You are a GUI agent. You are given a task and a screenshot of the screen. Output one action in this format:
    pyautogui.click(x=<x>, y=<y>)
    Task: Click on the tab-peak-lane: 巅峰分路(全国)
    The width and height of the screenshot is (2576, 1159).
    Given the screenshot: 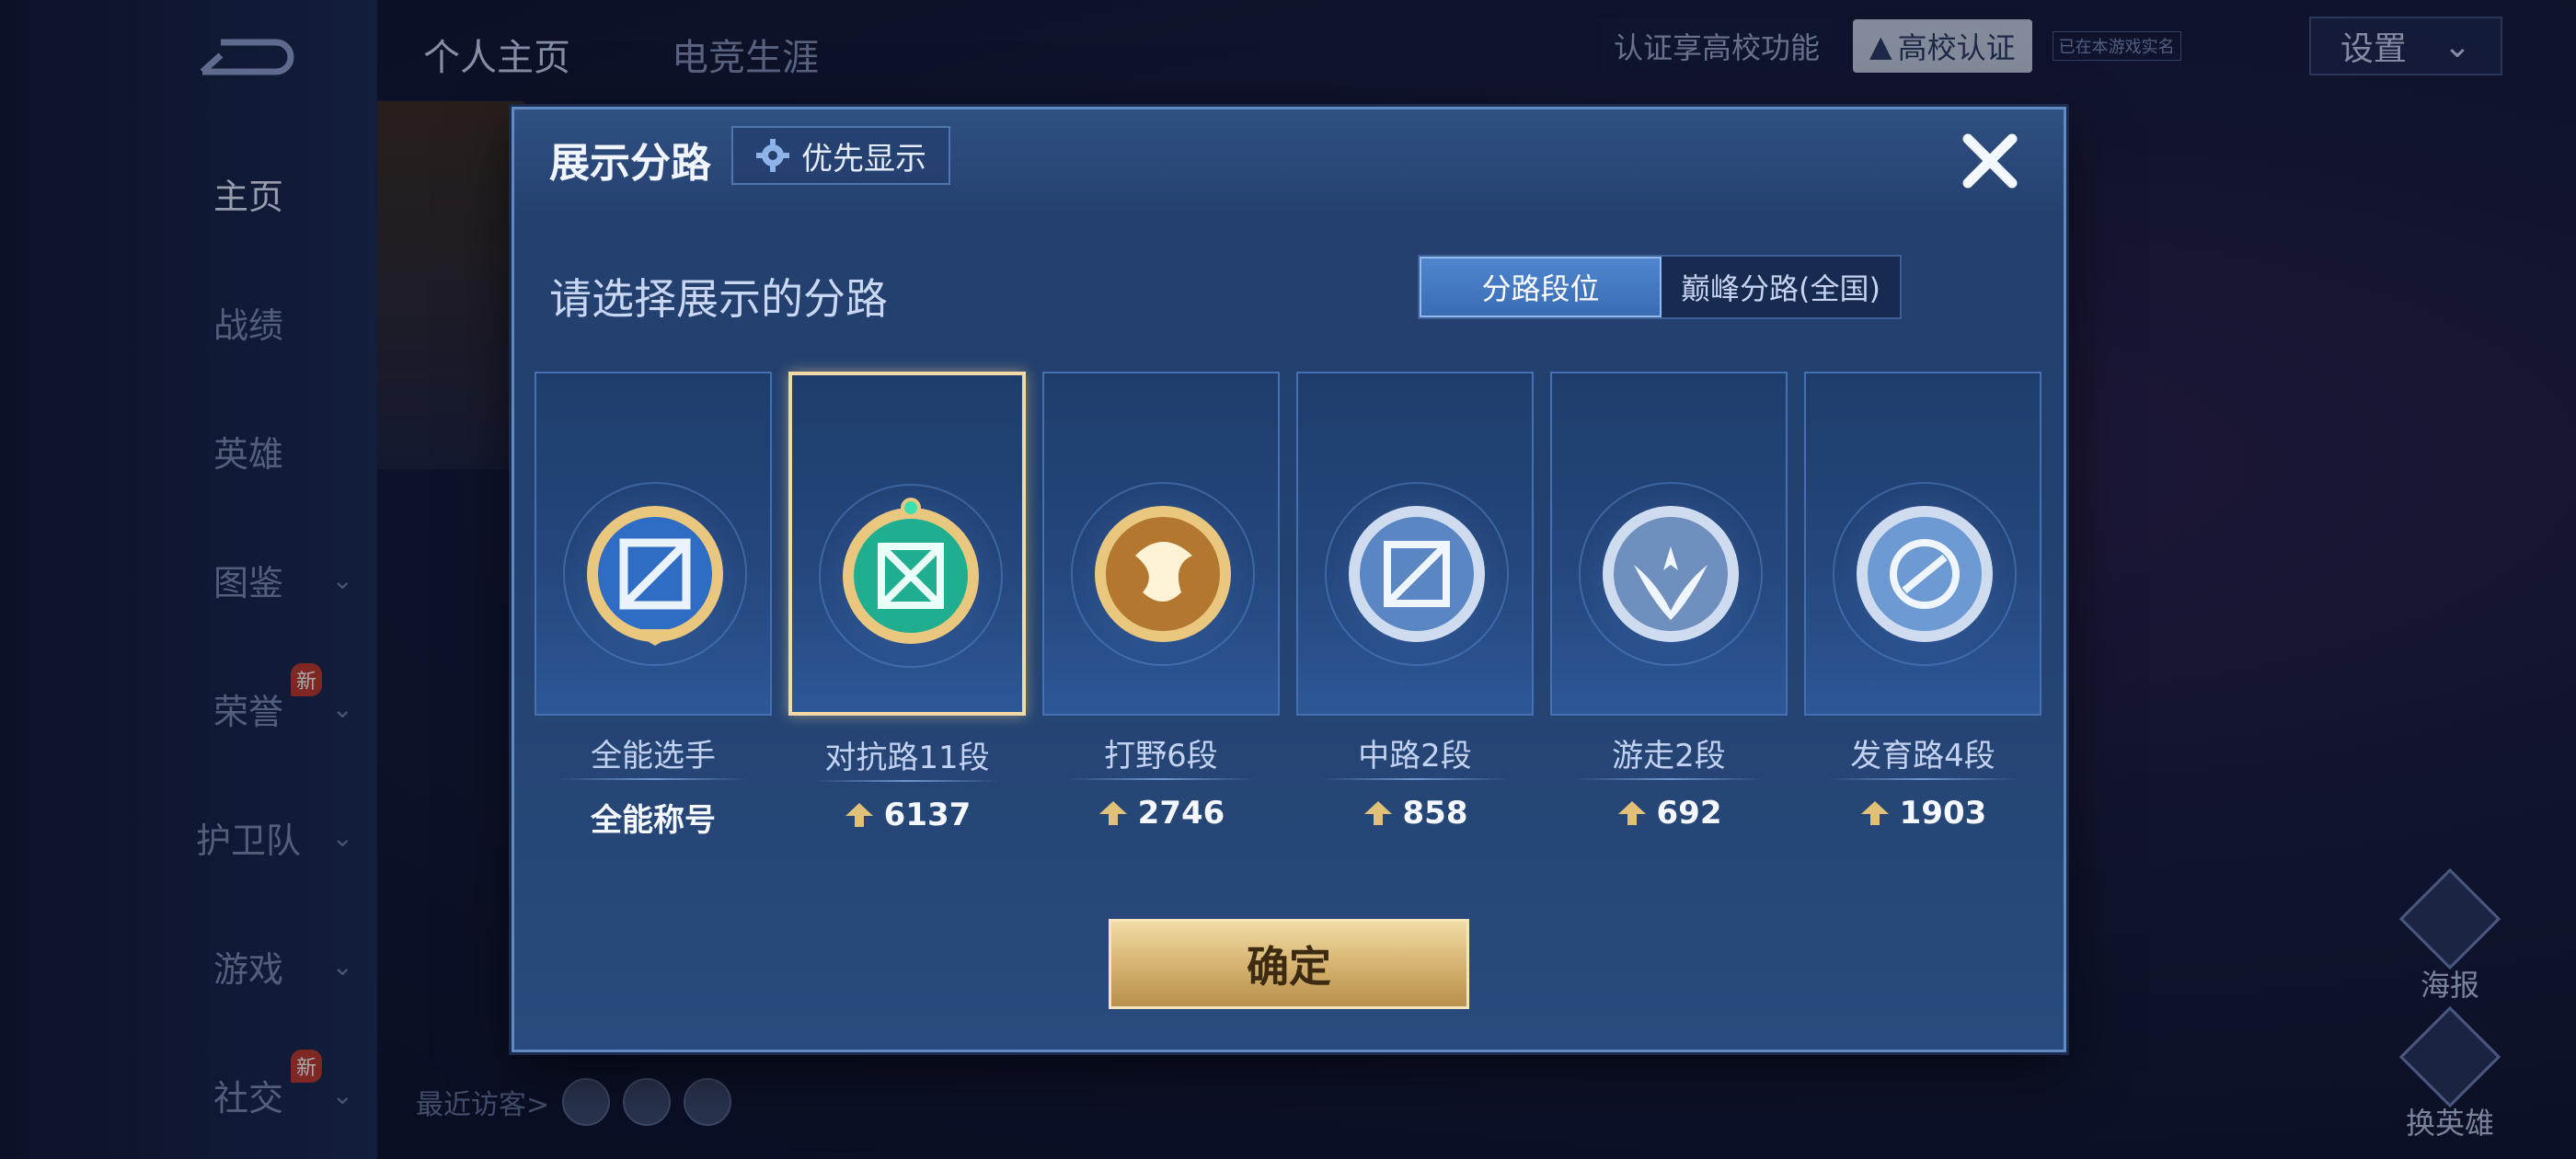 What is the action you would take?
    pyautogui.click(x=1781, y=287)
    